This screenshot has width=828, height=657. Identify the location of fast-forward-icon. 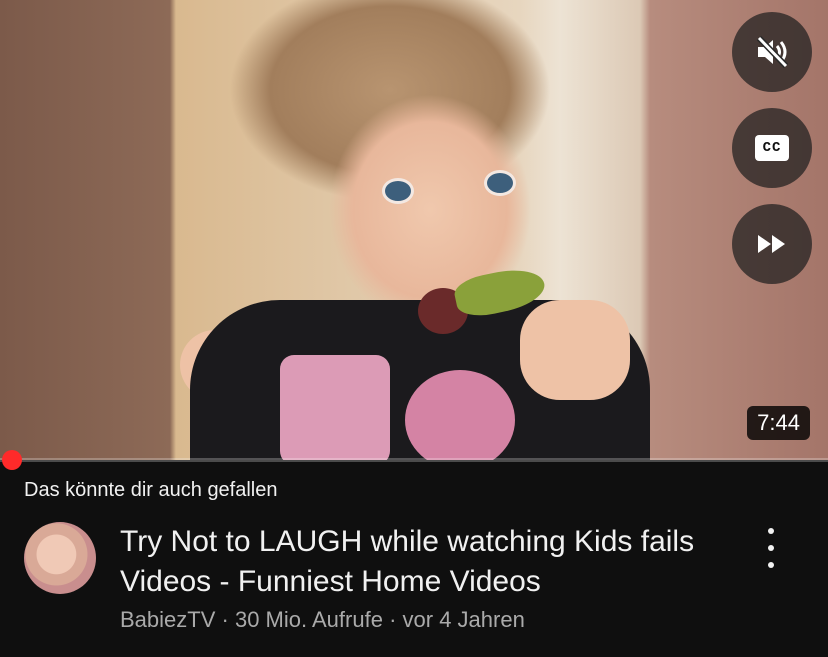
(771, 244).